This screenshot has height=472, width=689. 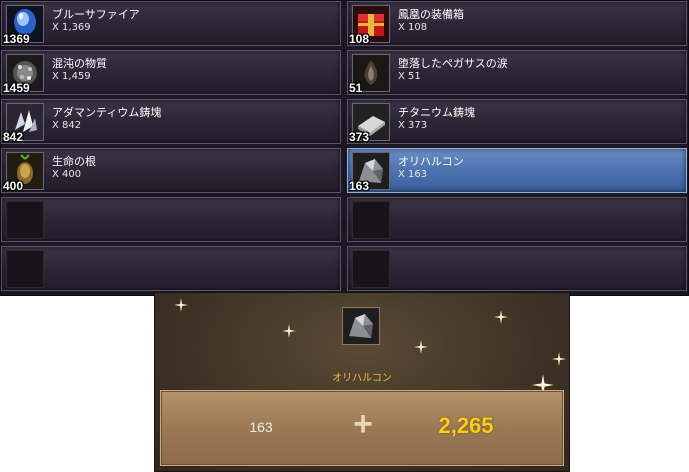 I want to click on item-name: 堕落したペガサスの涙, so click(x=453, y=63).